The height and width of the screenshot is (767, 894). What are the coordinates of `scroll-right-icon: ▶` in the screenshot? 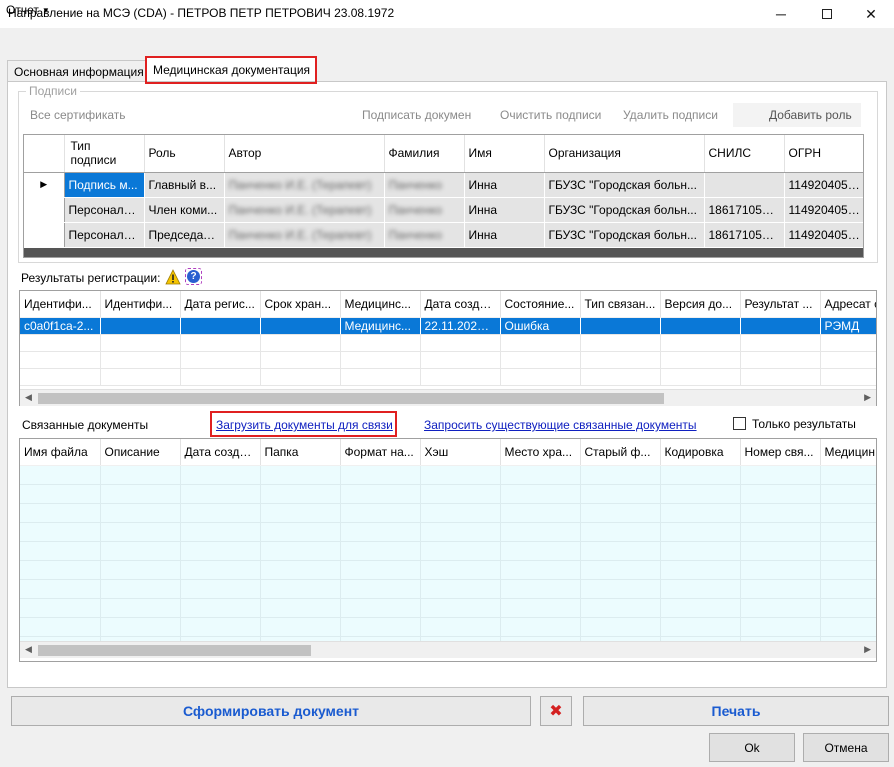 It's located at (867, 649).